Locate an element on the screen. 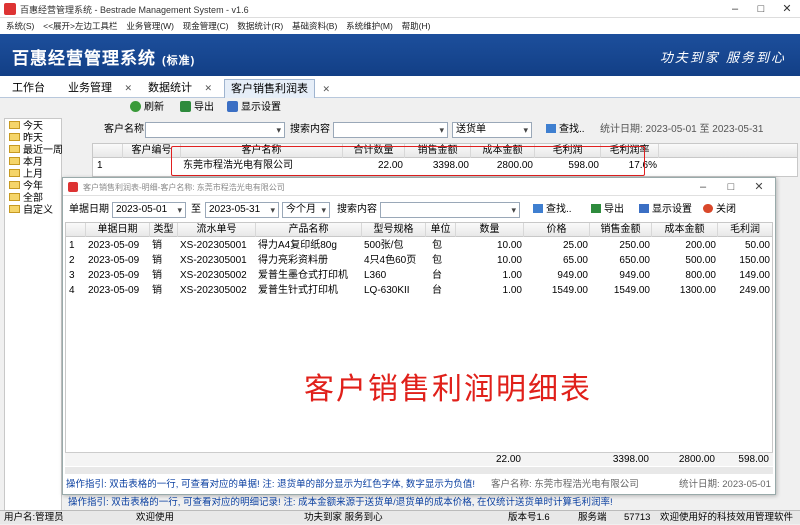 The width and height of the screenshot is (800, 525). search-content-input is located at coordinates (390, 130).